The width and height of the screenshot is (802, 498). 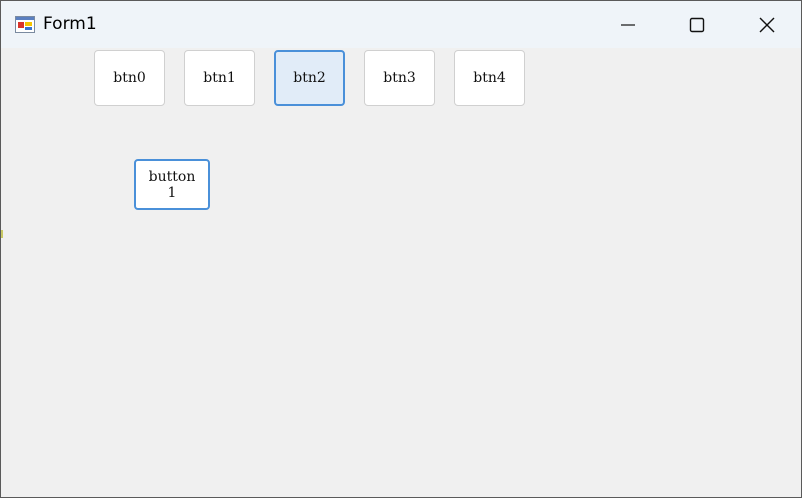 I want to click on btn4-button: btn4, so click(x=489, y=78).